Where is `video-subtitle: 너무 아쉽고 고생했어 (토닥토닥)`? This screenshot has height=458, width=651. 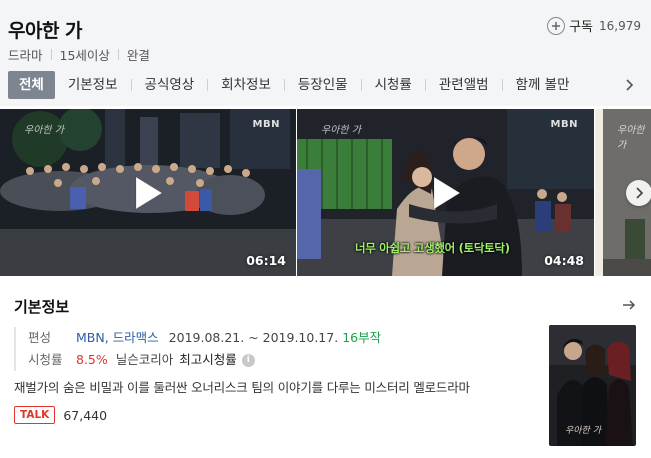
video-subtitle: 너무 아쉽고 고생했어 (토닥토닥) is located at coordinates (432, 248).